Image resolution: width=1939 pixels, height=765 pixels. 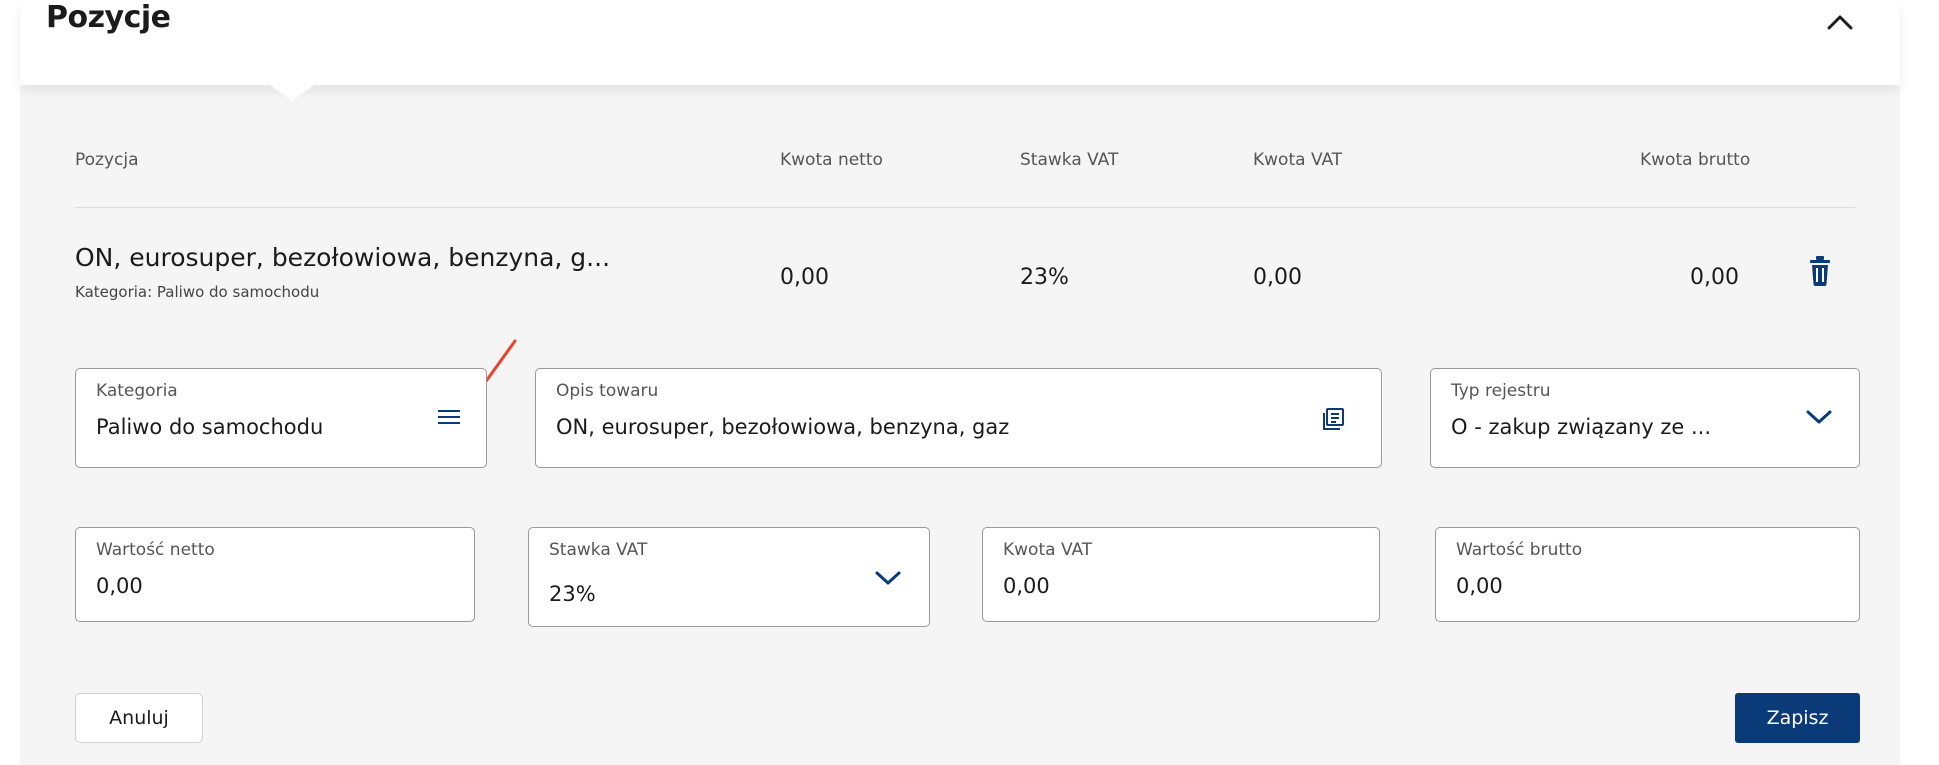 I want to click on wartosc-netto-label: Wartość netto, so click(x=155, y=550).